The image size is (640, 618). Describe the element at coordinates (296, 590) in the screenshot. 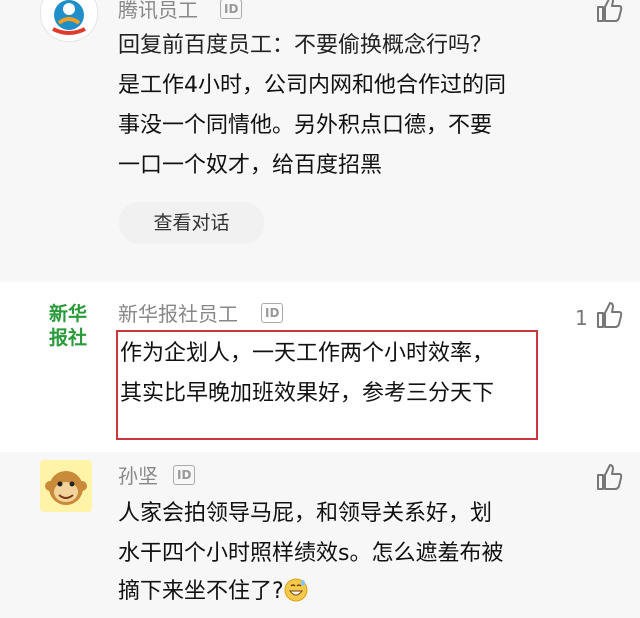

I see `grinning-sweat-emoji-icon` at that location.